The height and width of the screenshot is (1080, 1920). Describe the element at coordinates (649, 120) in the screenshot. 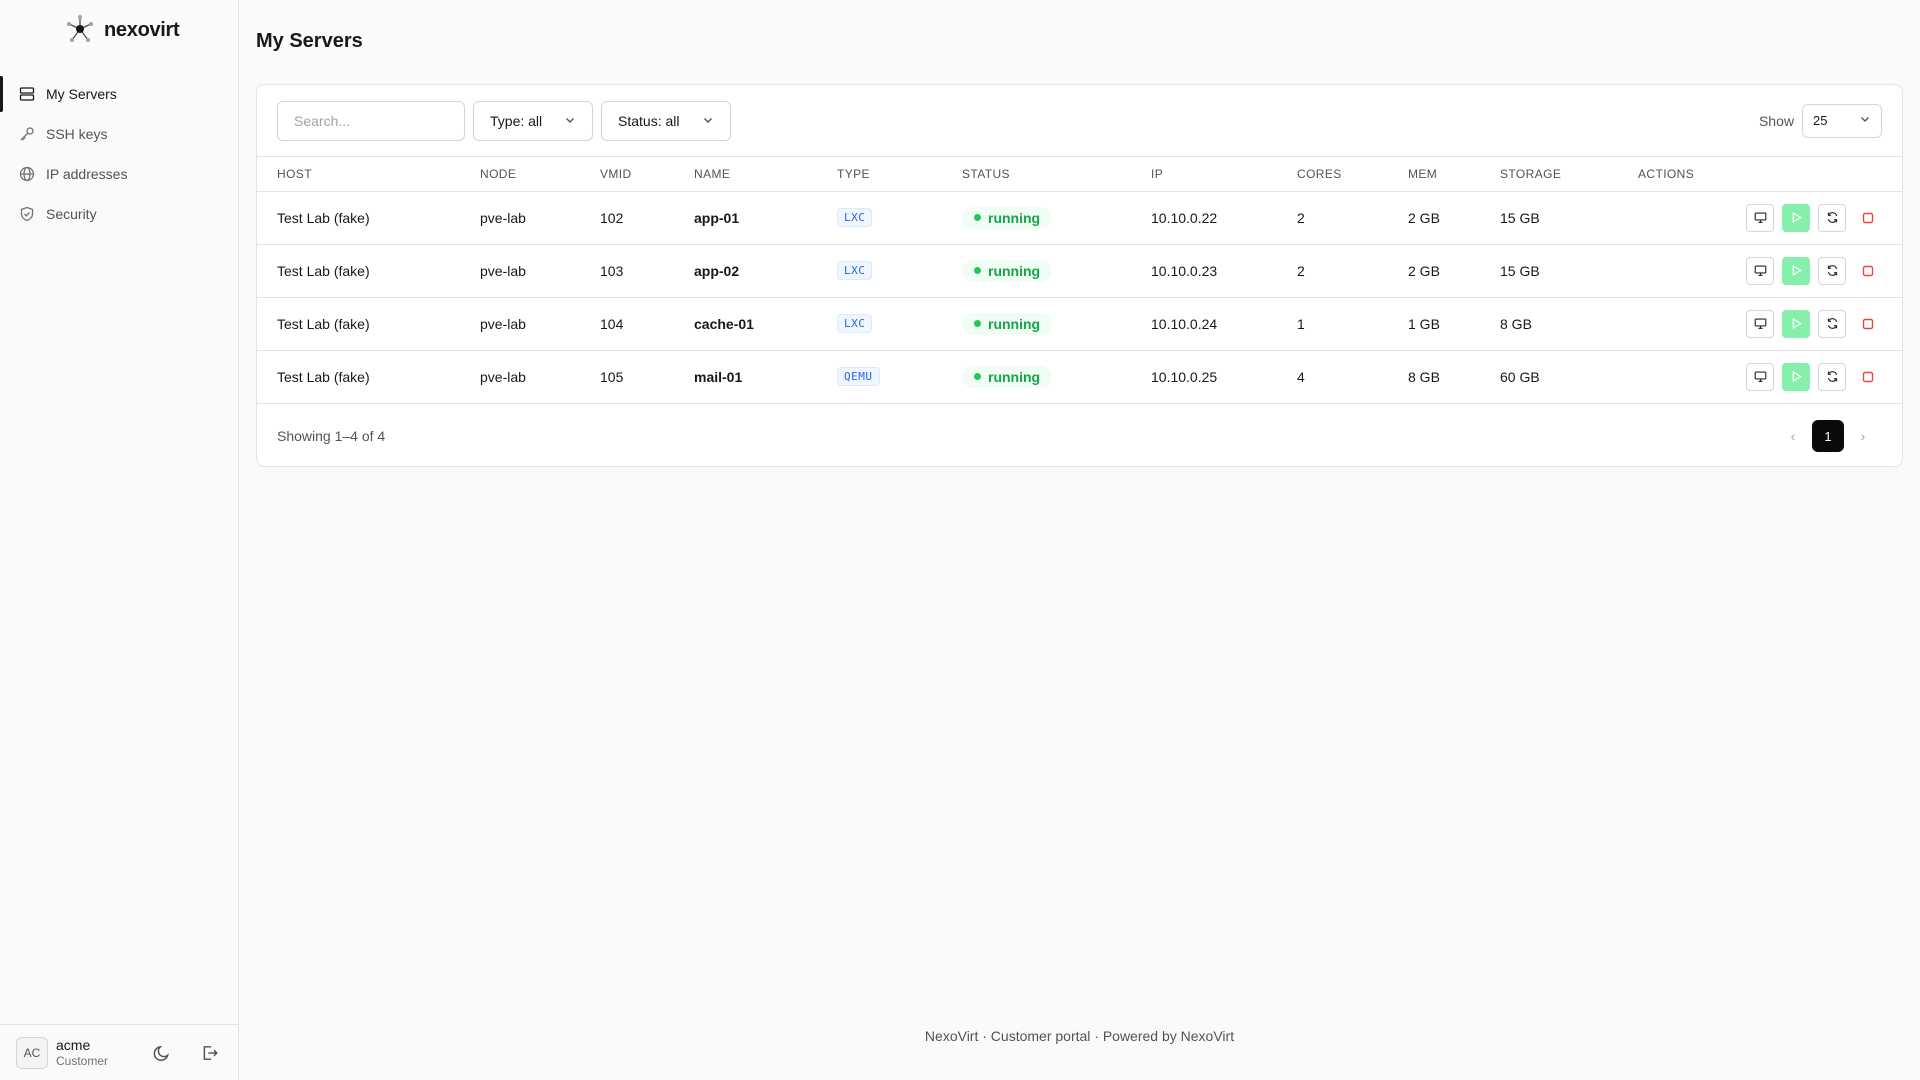

I see `status-filter-value: Status: all` at that location.